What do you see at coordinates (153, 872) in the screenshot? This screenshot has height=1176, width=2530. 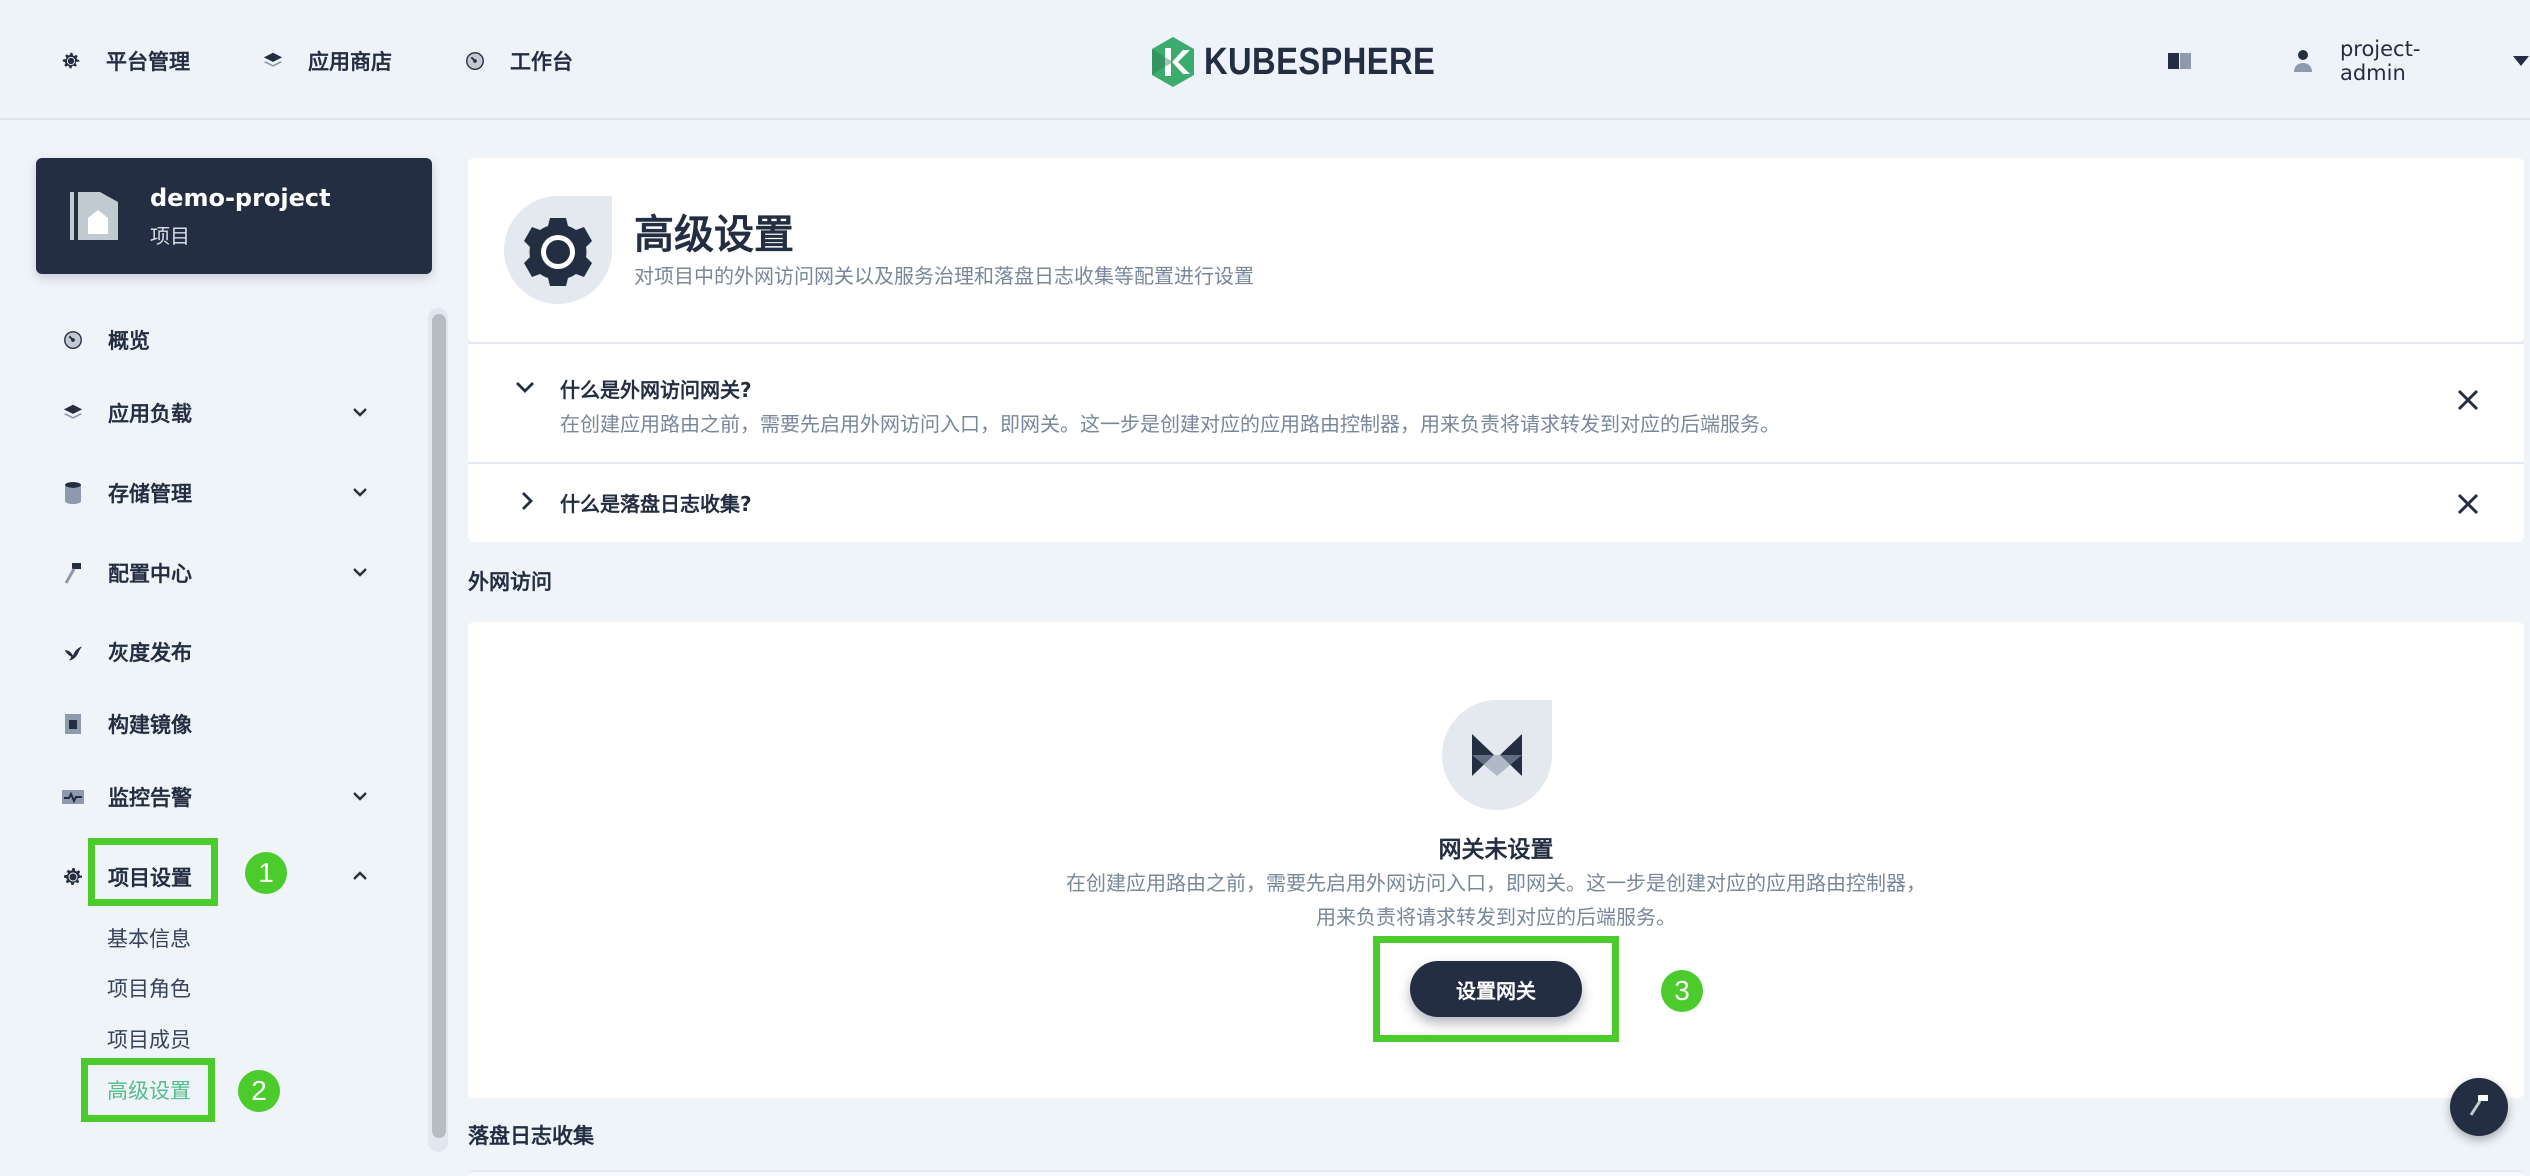 I see `highlight-project-settings` at bounding box center [153, 872].